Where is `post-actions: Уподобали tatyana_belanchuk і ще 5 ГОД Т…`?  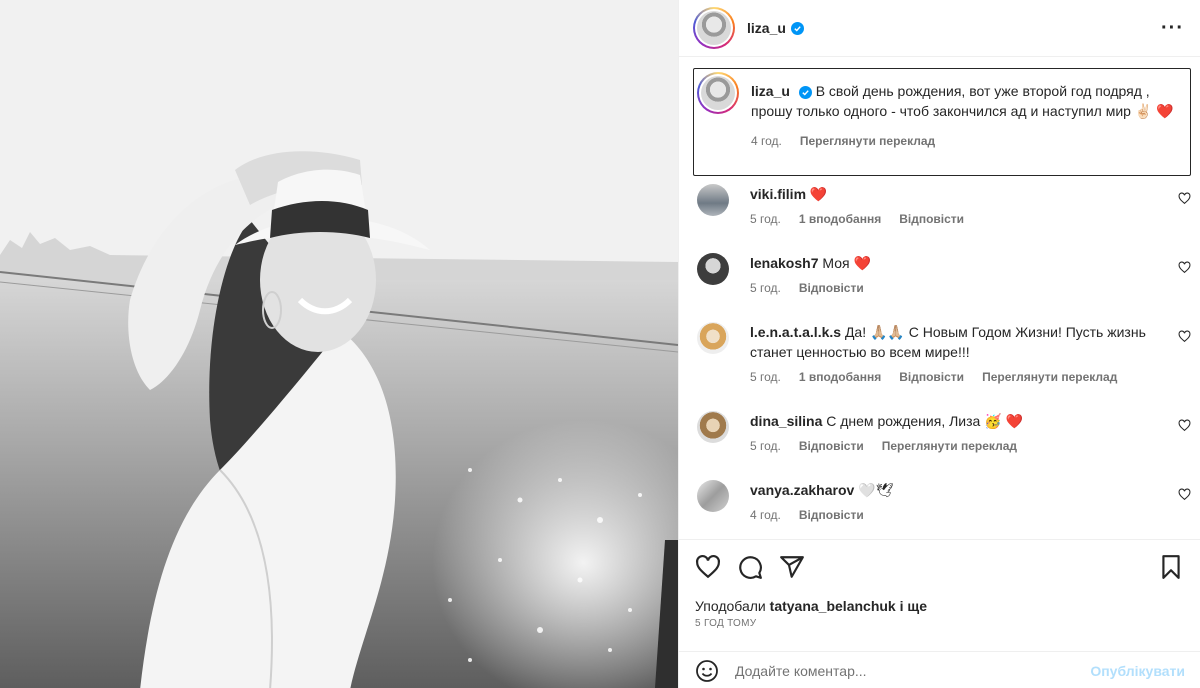 post-actions: Уподобали tatyana_belanchuk і ще 5 ГОД Т… is located at coordinates (939, 613).